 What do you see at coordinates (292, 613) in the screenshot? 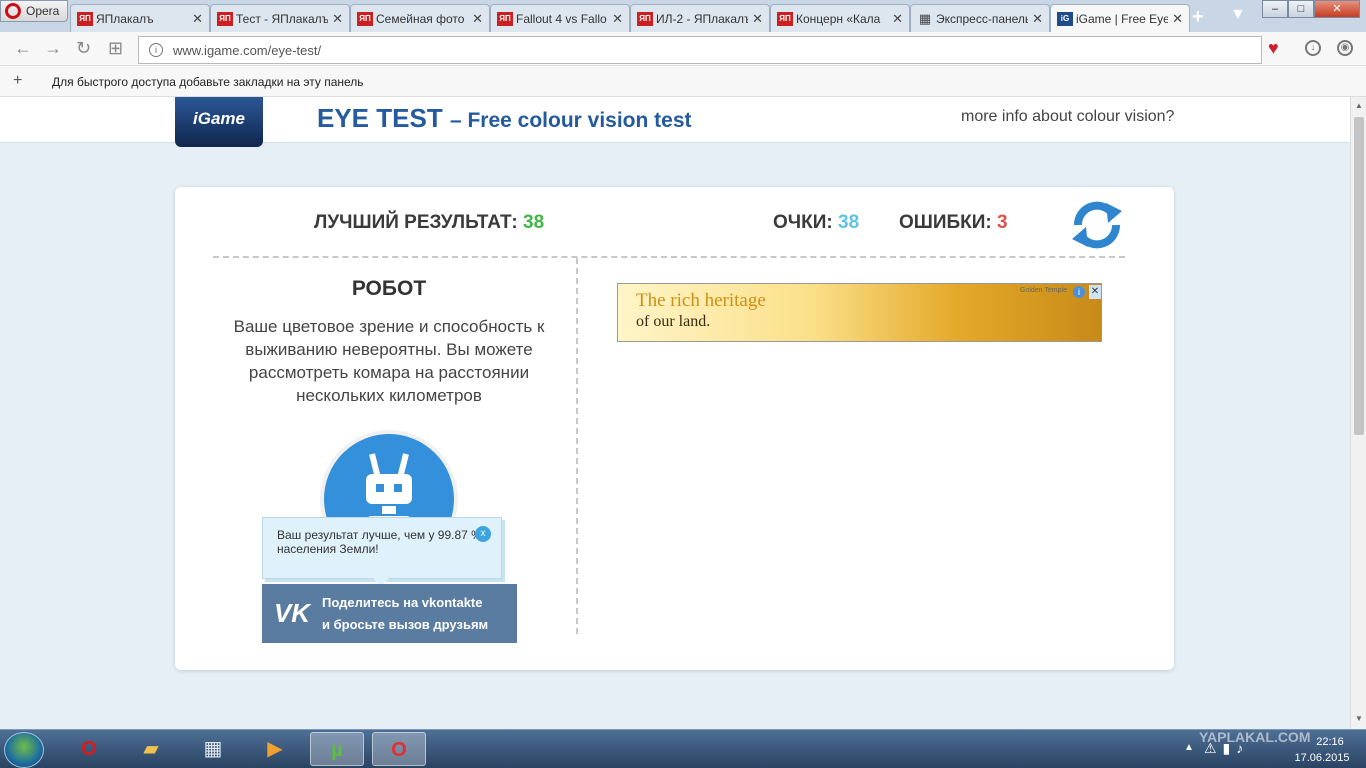
I see `vk-logo-icon: VK` at bounding box center [292, 613].